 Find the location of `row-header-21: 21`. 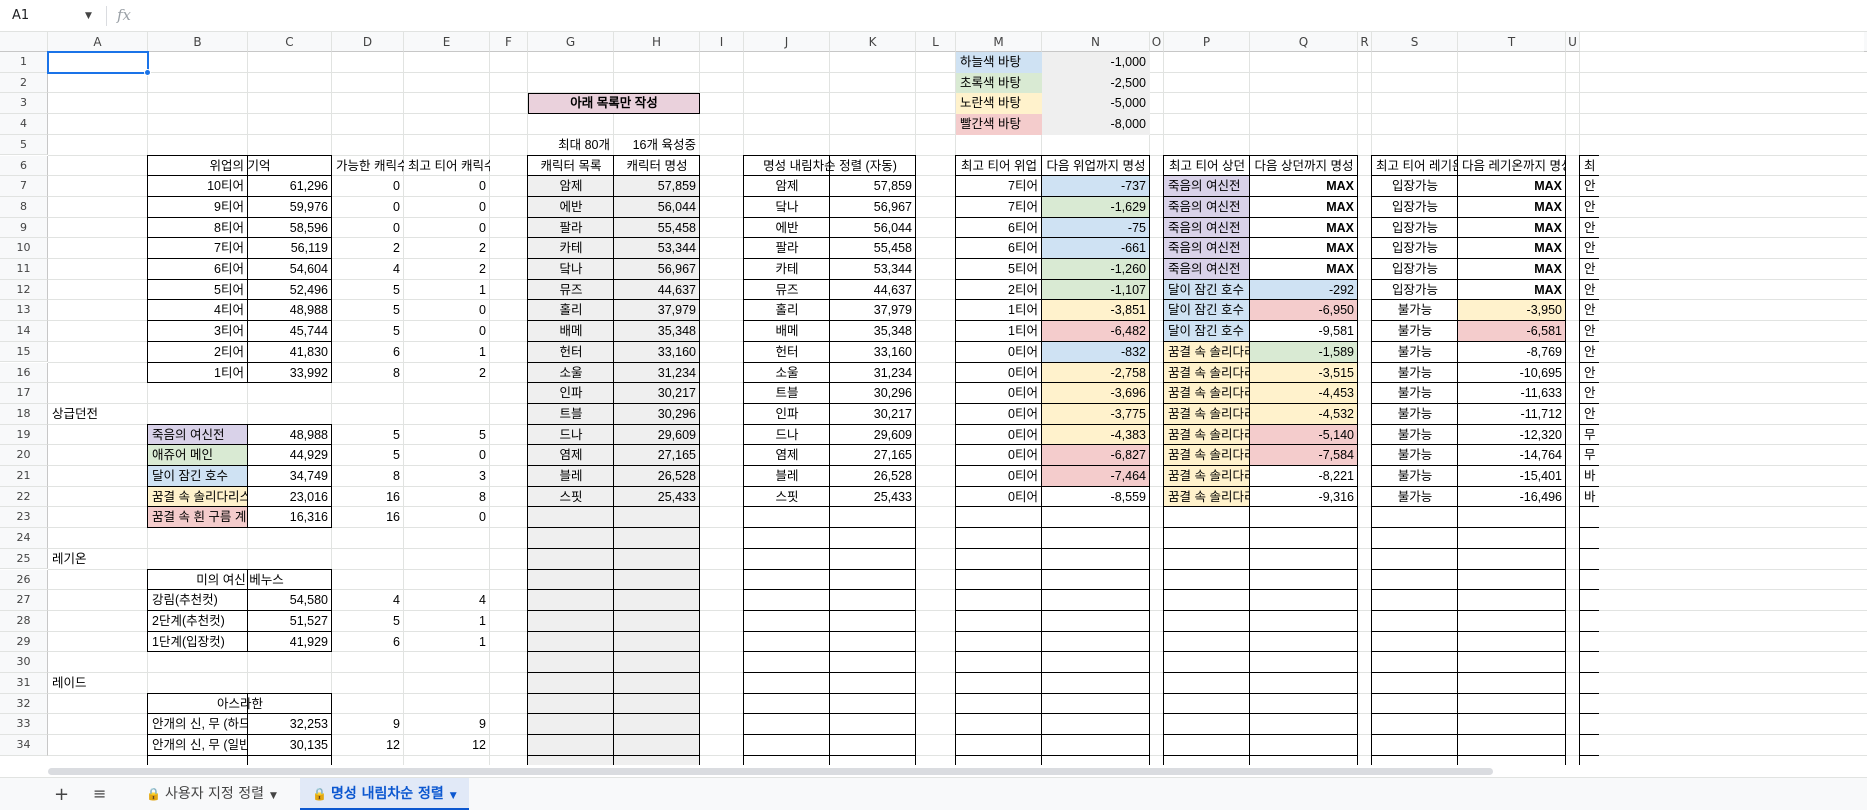

row-header-21: 21 is located at coordinates (24, 476).